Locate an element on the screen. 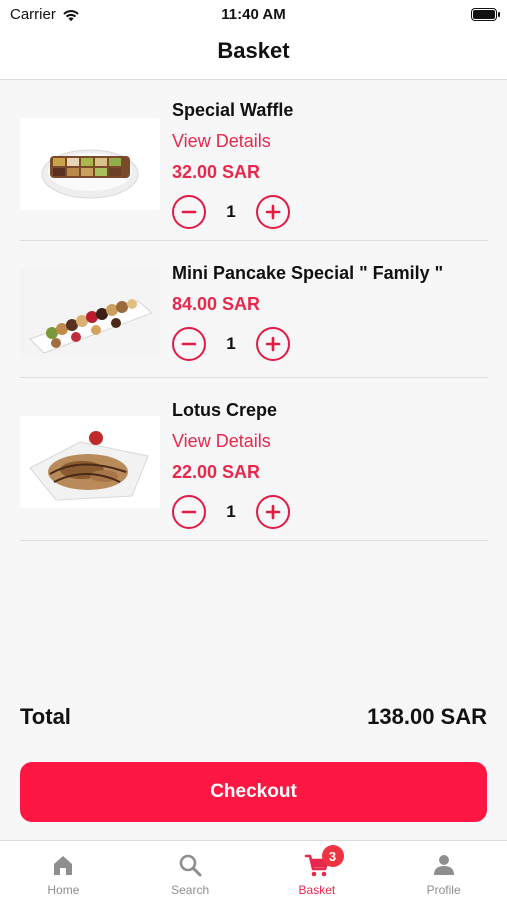 Image resolution: width=507 pixels, height=900 pixels. item-price: 32.00 SAR is located at coordinates (216, 172).